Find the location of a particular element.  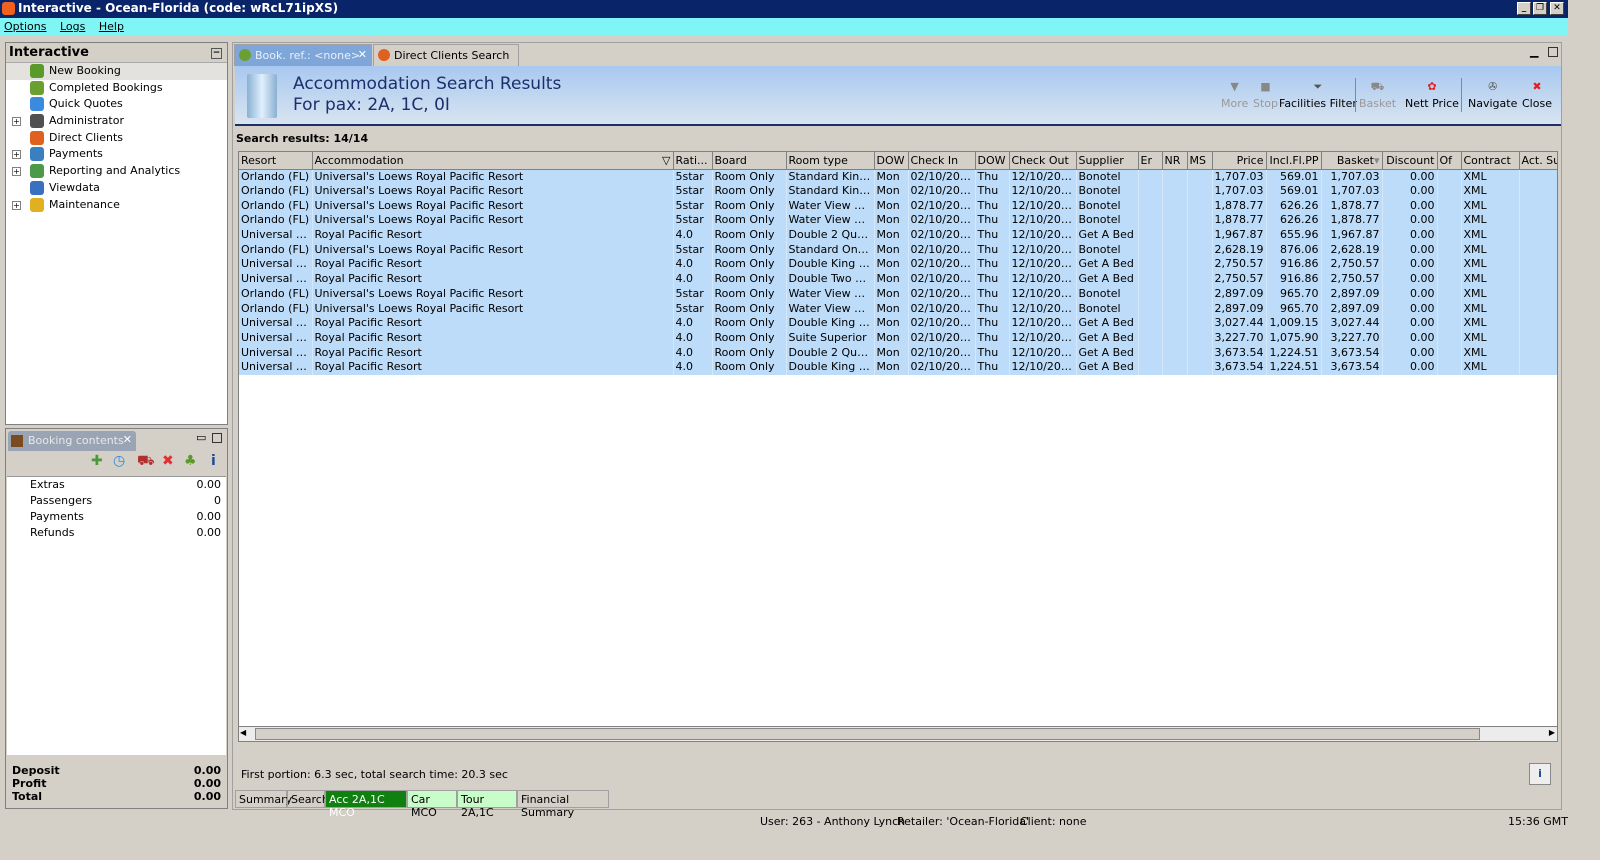

tab-direct-clients-search: Direct Clients Search is located at coordinates (446, 55).